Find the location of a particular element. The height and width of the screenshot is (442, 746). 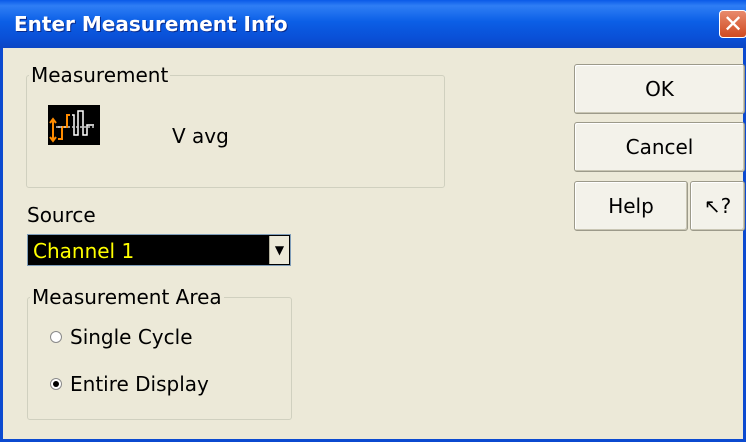

radio-label: Single Cycle is located at coordinates (131, 337).